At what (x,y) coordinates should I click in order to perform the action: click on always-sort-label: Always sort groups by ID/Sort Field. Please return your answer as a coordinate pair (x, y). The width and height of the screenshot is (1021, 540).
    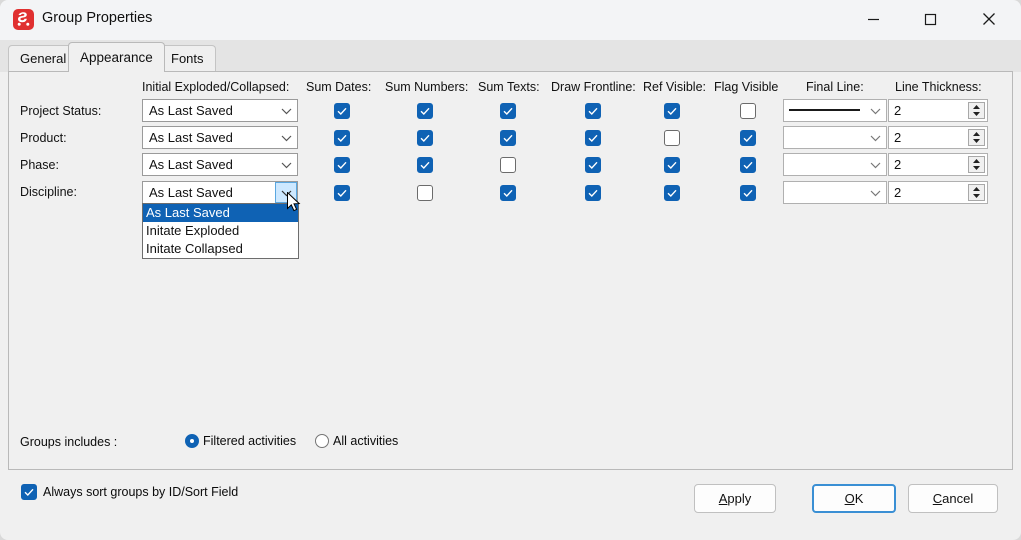
    Looking at the image, I should click on (141, 492).